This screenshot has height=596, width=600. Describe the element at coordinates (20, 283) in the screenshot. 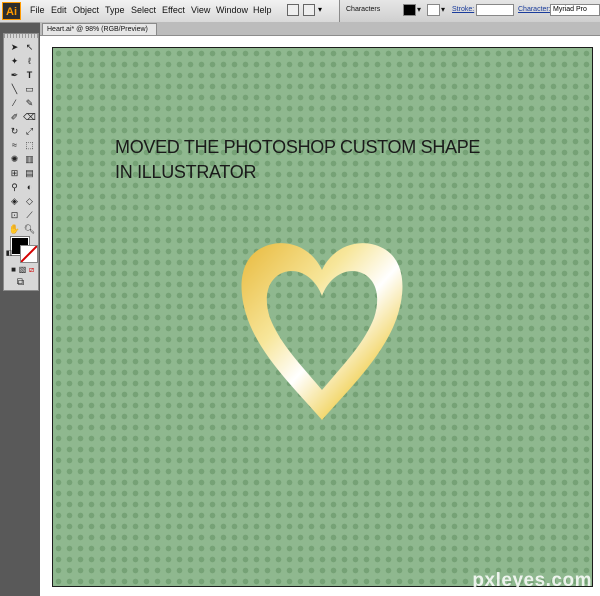

I see `screen-mode-icon: ⧉` at that location.